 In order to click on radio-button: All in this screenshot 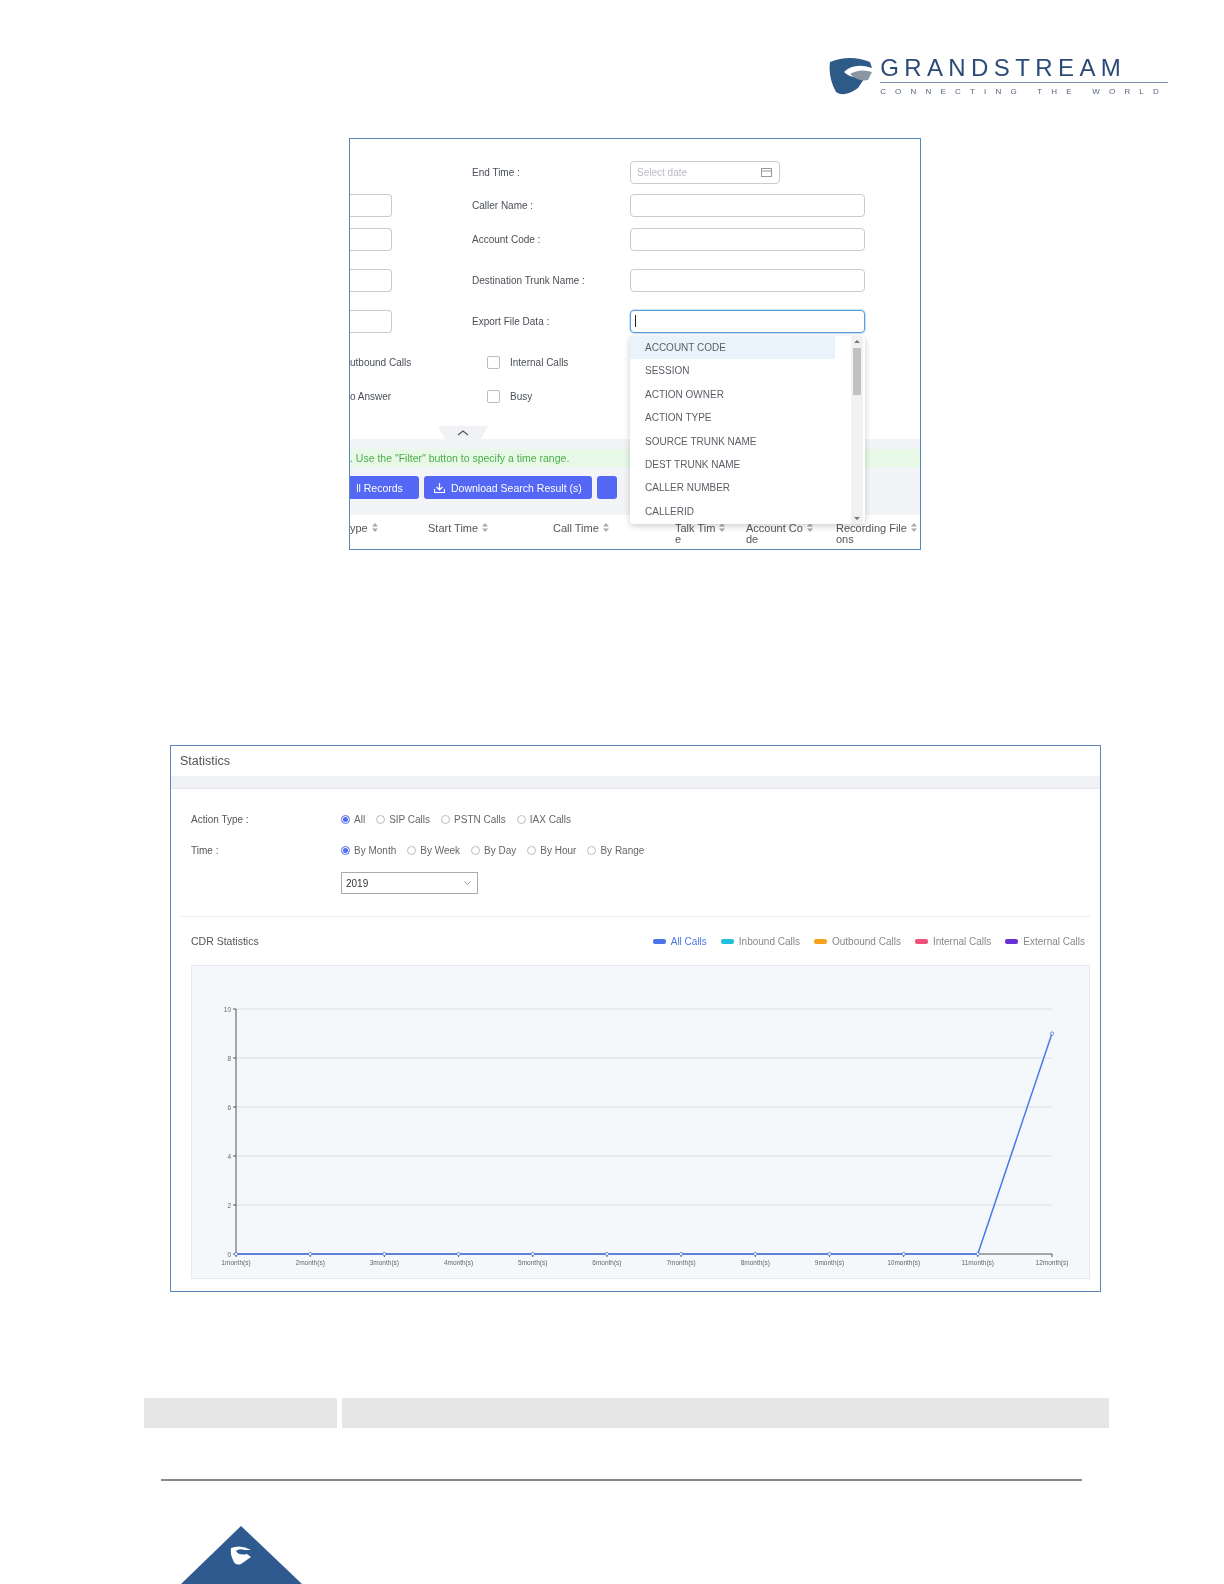, I will do `click(353, 819)`.